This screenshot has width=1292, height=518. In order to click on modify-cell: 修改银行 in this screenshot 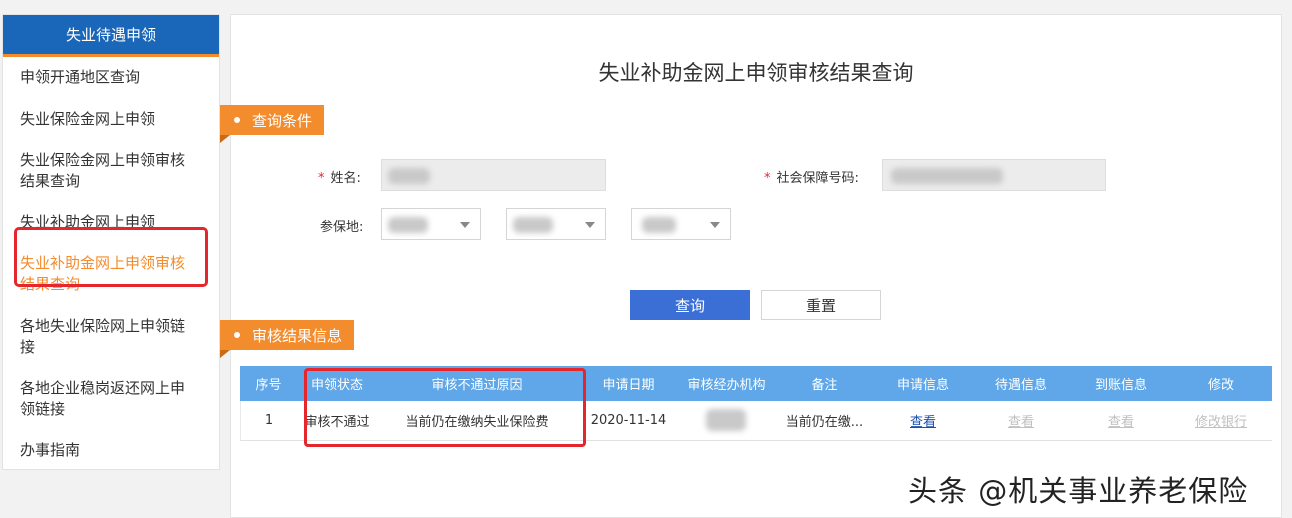, I will do `click(1221, 420)`.